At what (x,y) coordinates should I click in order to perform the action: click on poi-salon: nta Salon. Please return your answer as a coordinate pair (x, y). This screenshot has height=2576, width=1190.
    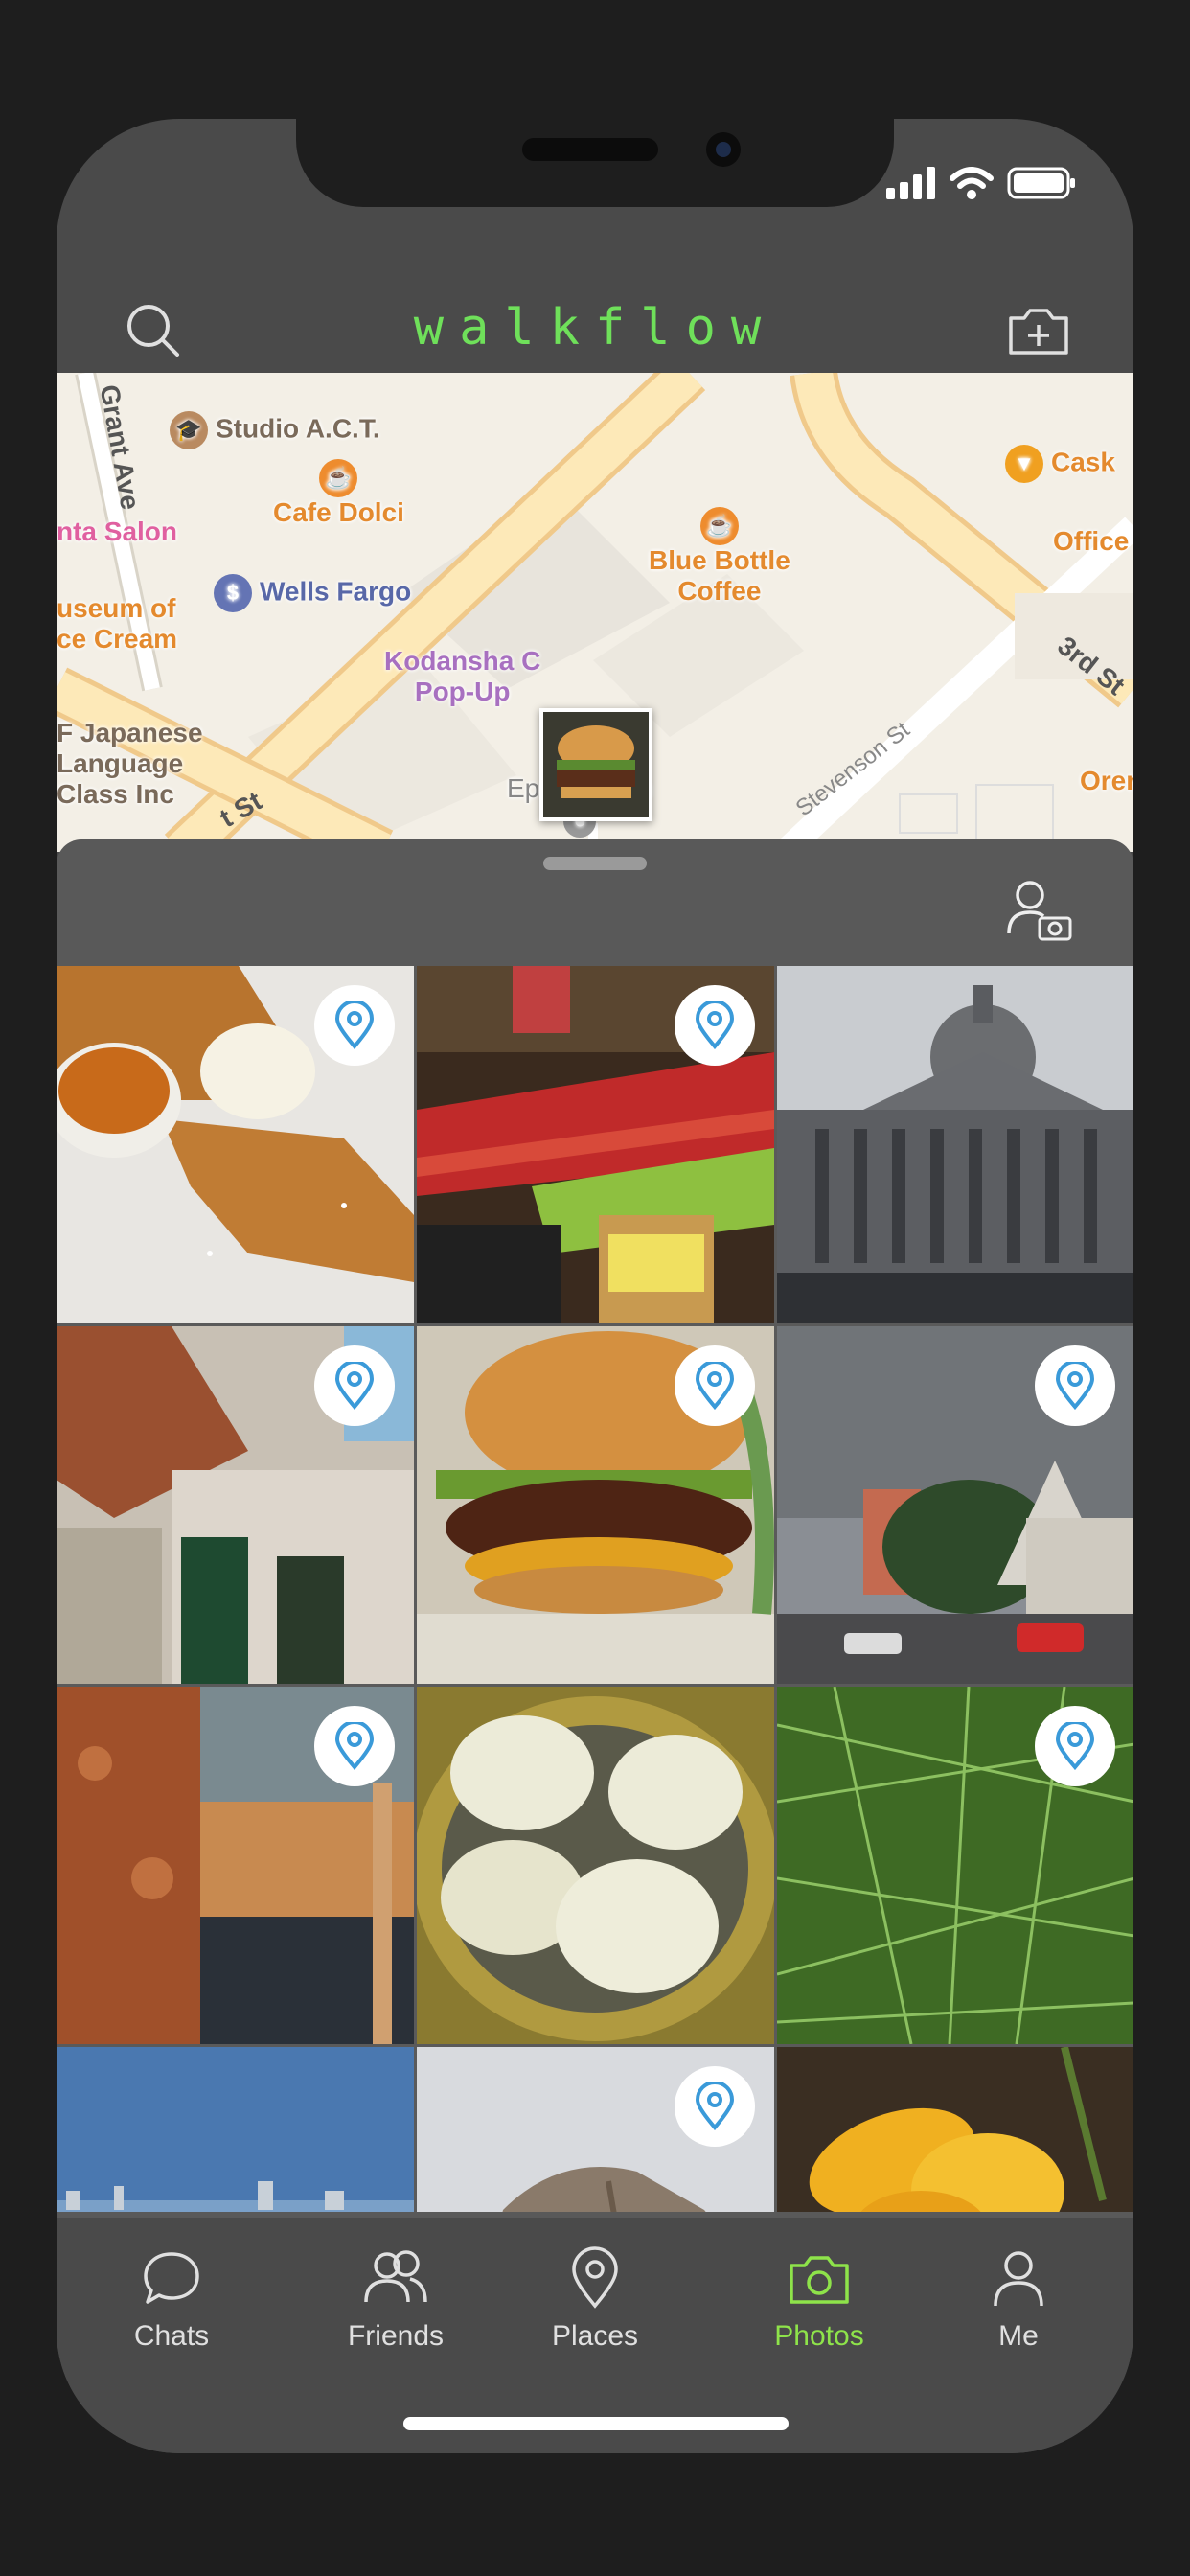
    Looking at the image, I should click on (117, 532).